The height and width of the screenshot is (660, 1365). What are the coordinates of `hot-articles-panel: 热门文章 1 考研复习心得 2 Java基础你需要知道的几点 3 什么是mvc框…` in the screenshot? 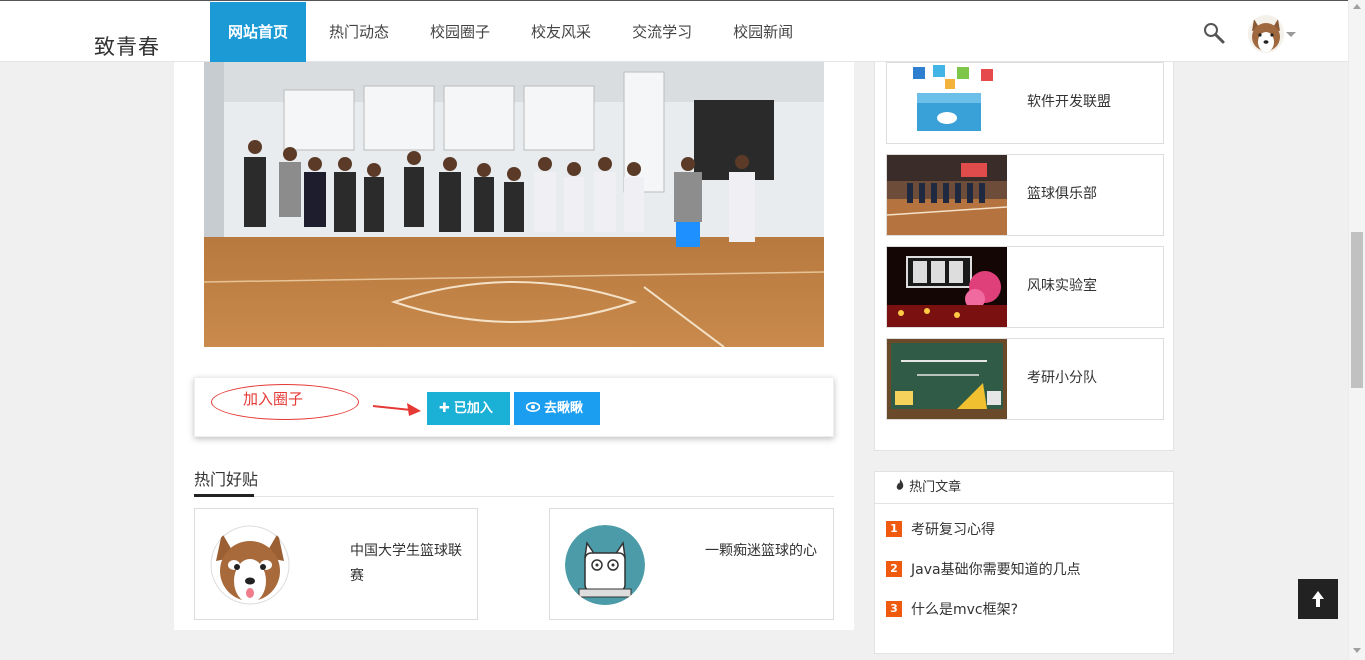 It's located at (1024, 562).